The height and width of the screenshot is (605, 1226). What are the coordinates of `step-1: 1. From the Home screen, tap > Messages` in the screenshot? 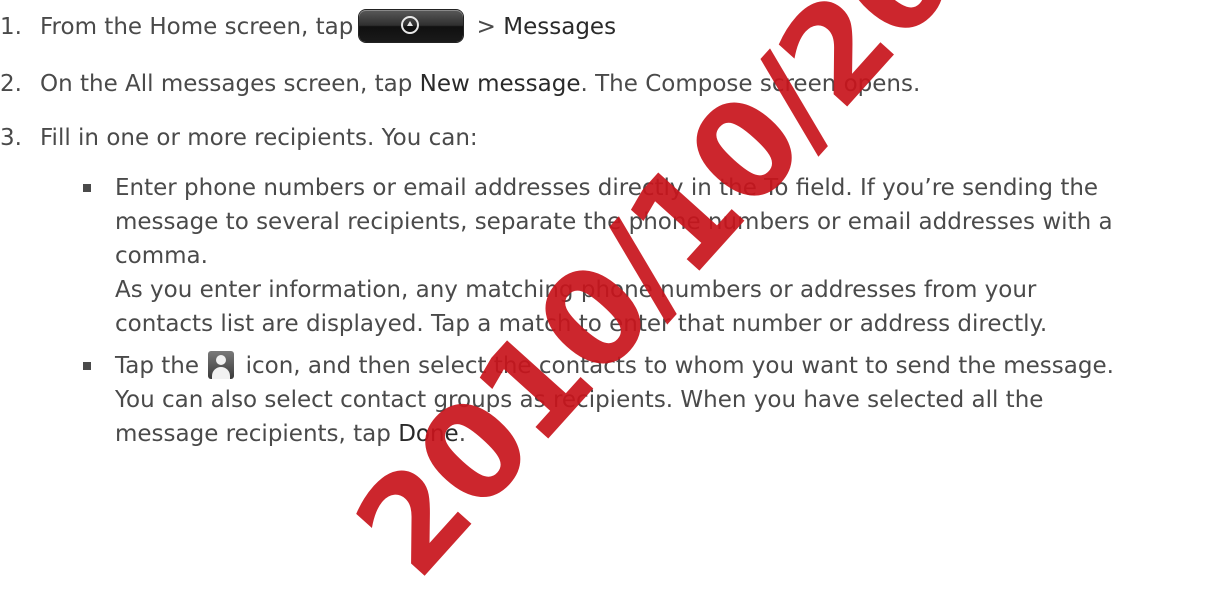 It's located at (308, 25).